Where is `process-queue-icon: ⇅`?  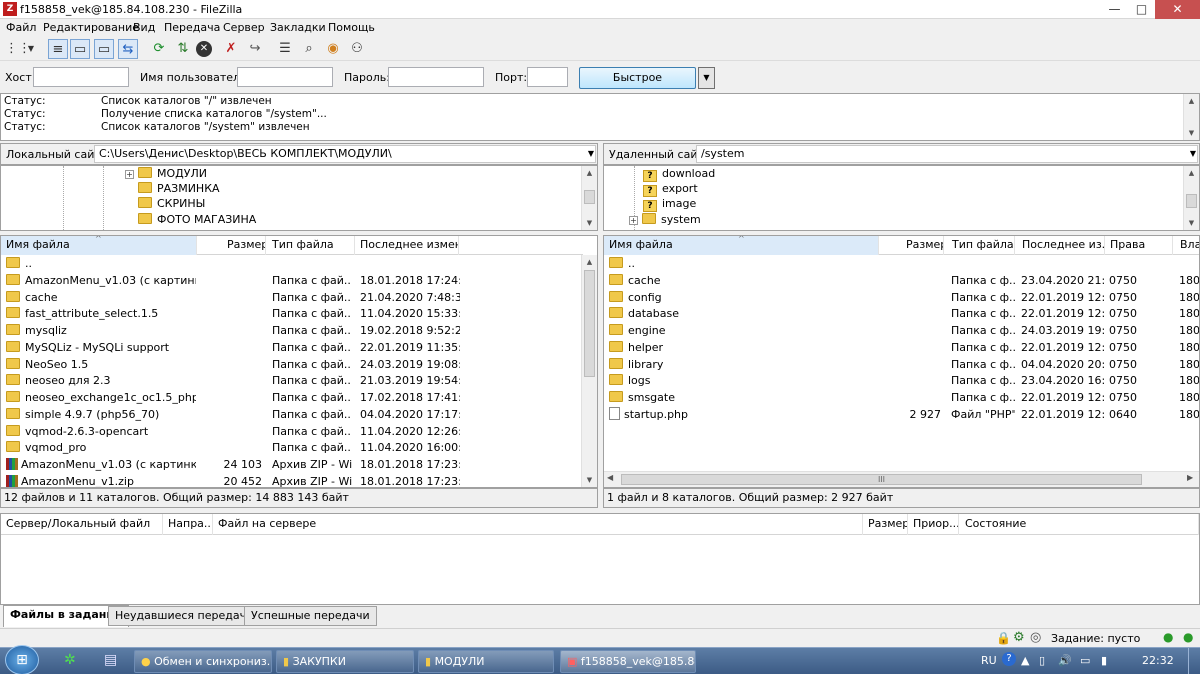 process-queue-icon: ⇅ is located at coordinates (183, 49).